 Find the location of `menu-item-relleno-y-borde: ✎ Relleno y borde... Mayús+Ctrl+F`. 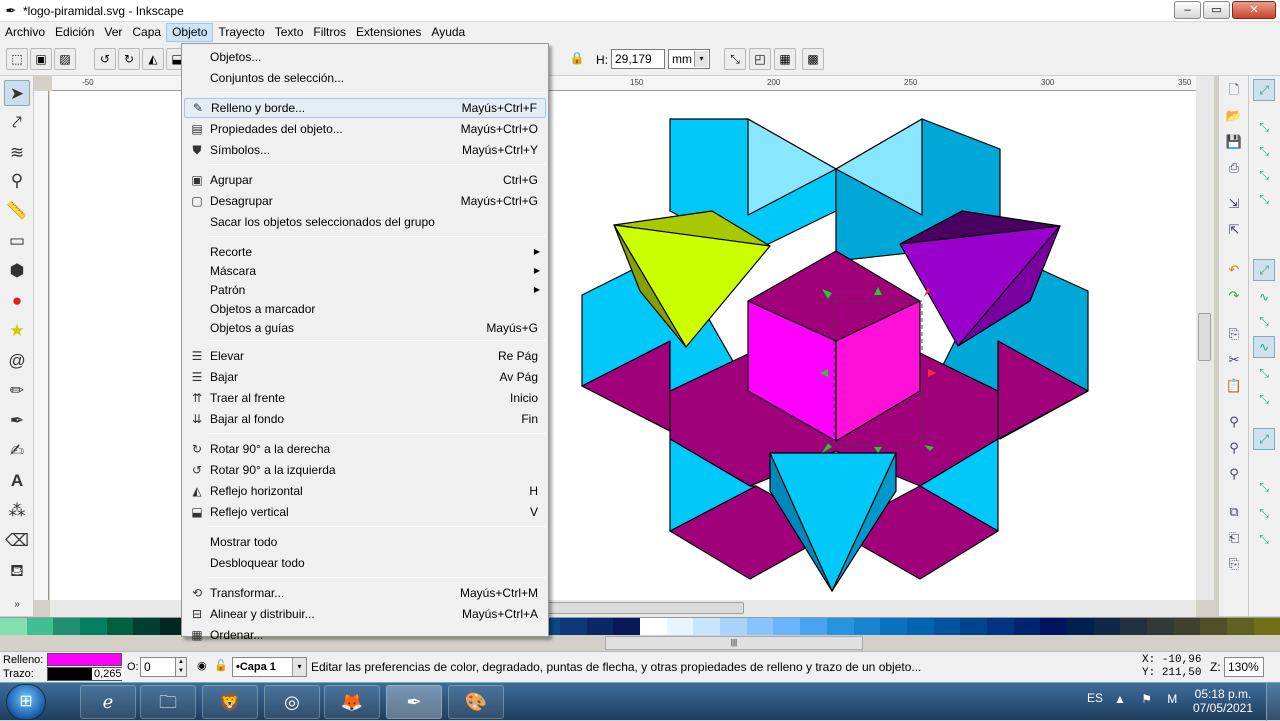

menu-item-relleno-y-borde: ✎ Relleno y borde... Mayús+Ctrl+F is located at coordinates (365, 108).